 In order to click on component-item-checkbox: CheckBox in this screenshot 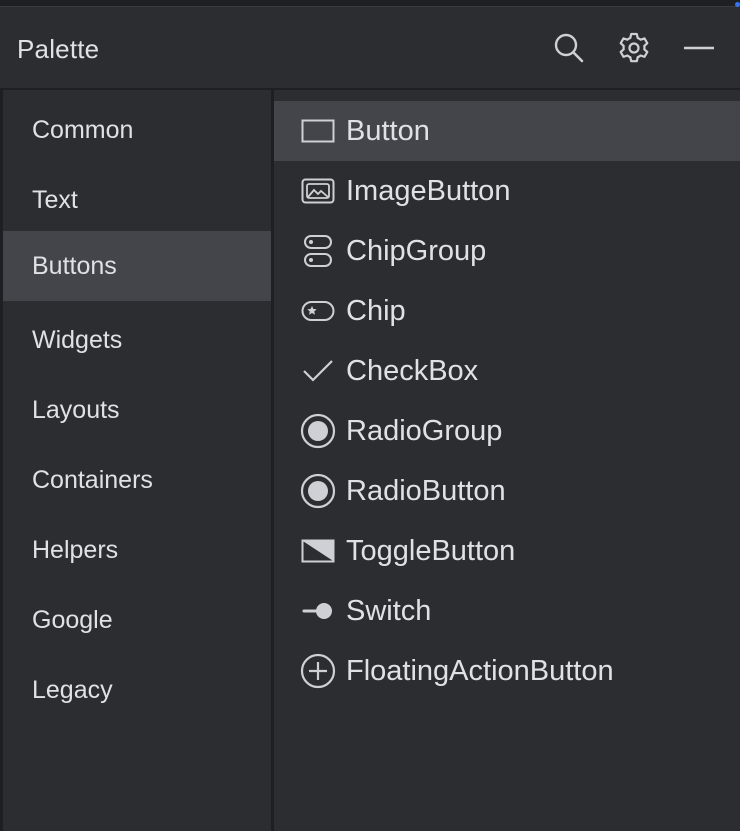, I will do `click(507, 371)`.